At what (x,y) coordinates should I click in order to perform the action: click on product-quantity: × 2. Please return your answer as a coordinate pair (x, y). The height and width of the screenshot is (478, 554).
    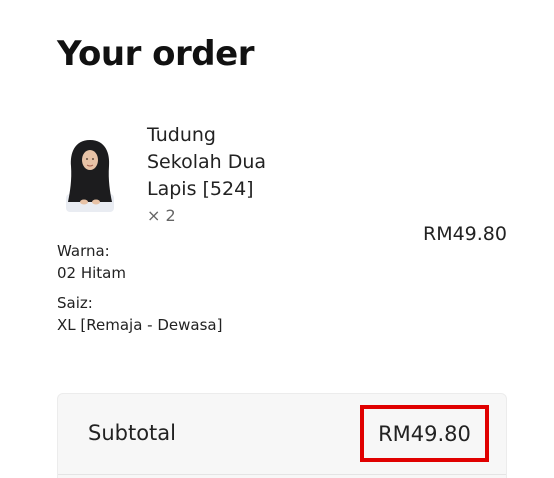
    Looking at the image, I should click on (161, 215).